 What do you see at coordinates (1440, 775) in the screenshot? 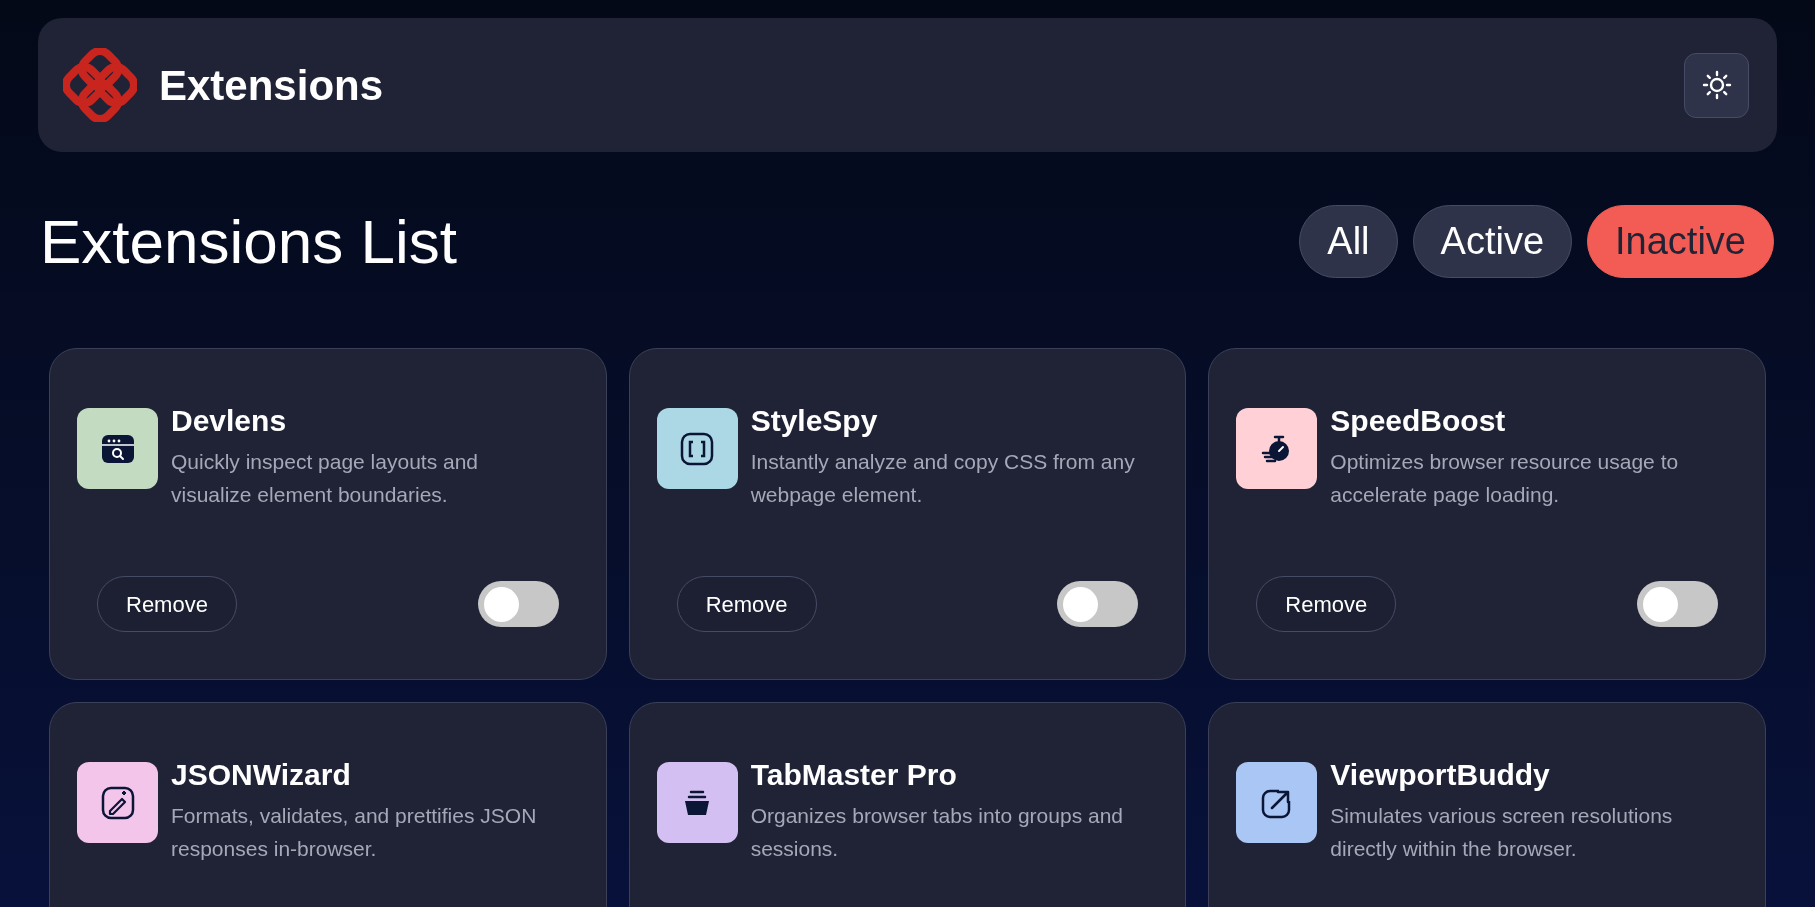
I see `extension-name: ViewportBuddy` at bounding box center [1440, 775].